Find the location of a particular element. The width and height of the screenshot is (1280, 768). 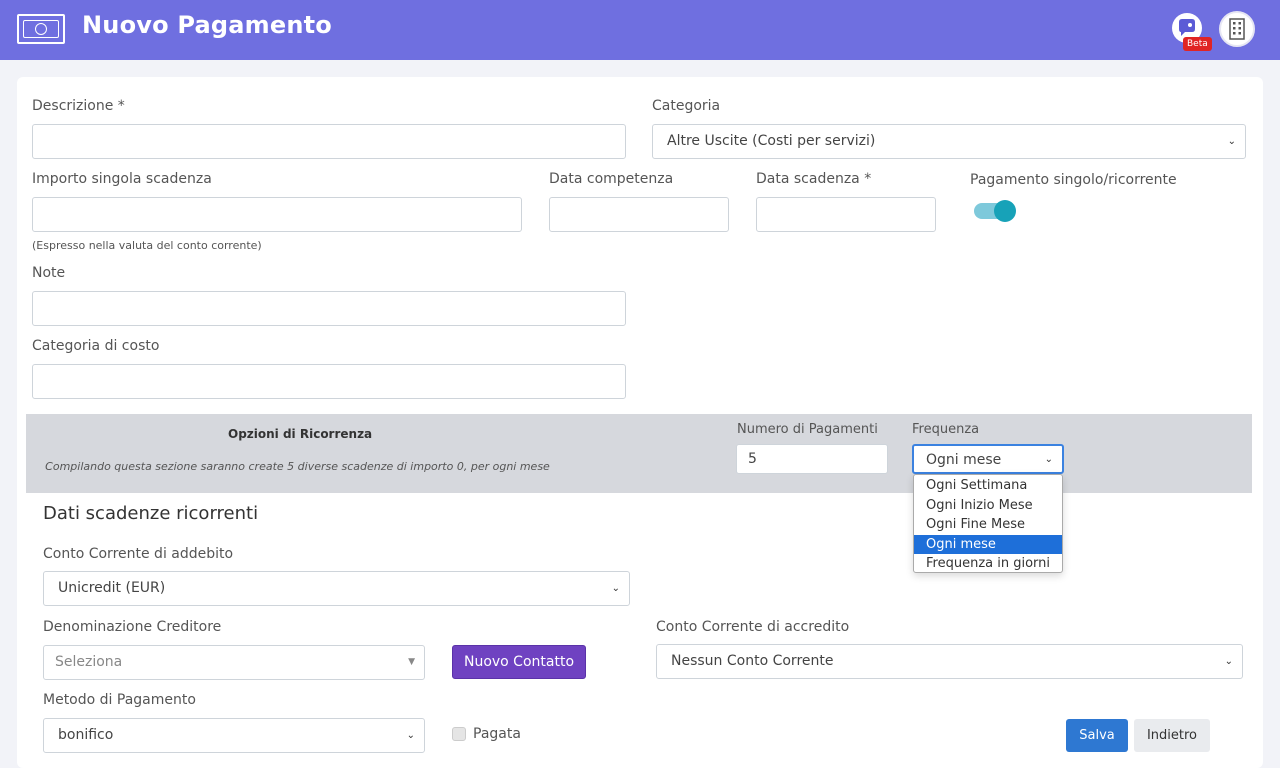

frequenza-select: Ogni mese ⌄ is located at coordinates (988, 459).